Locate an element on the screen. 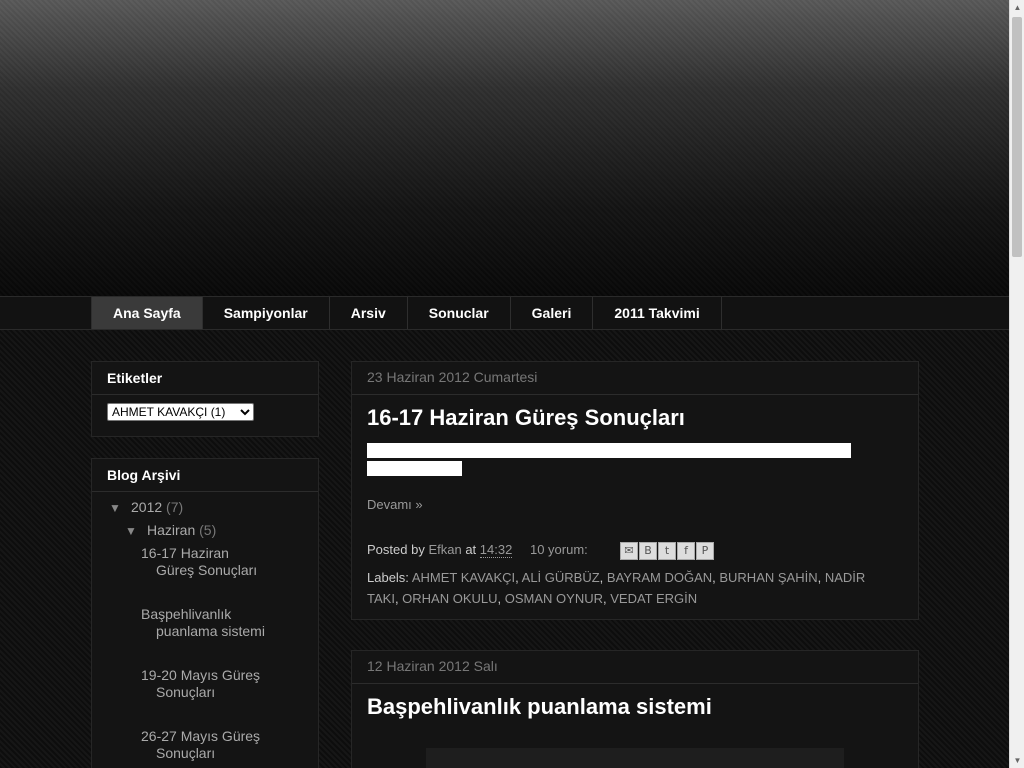  post-date: 23 Haziran 2012 Cumartesi is located at coordinates (635, 378).